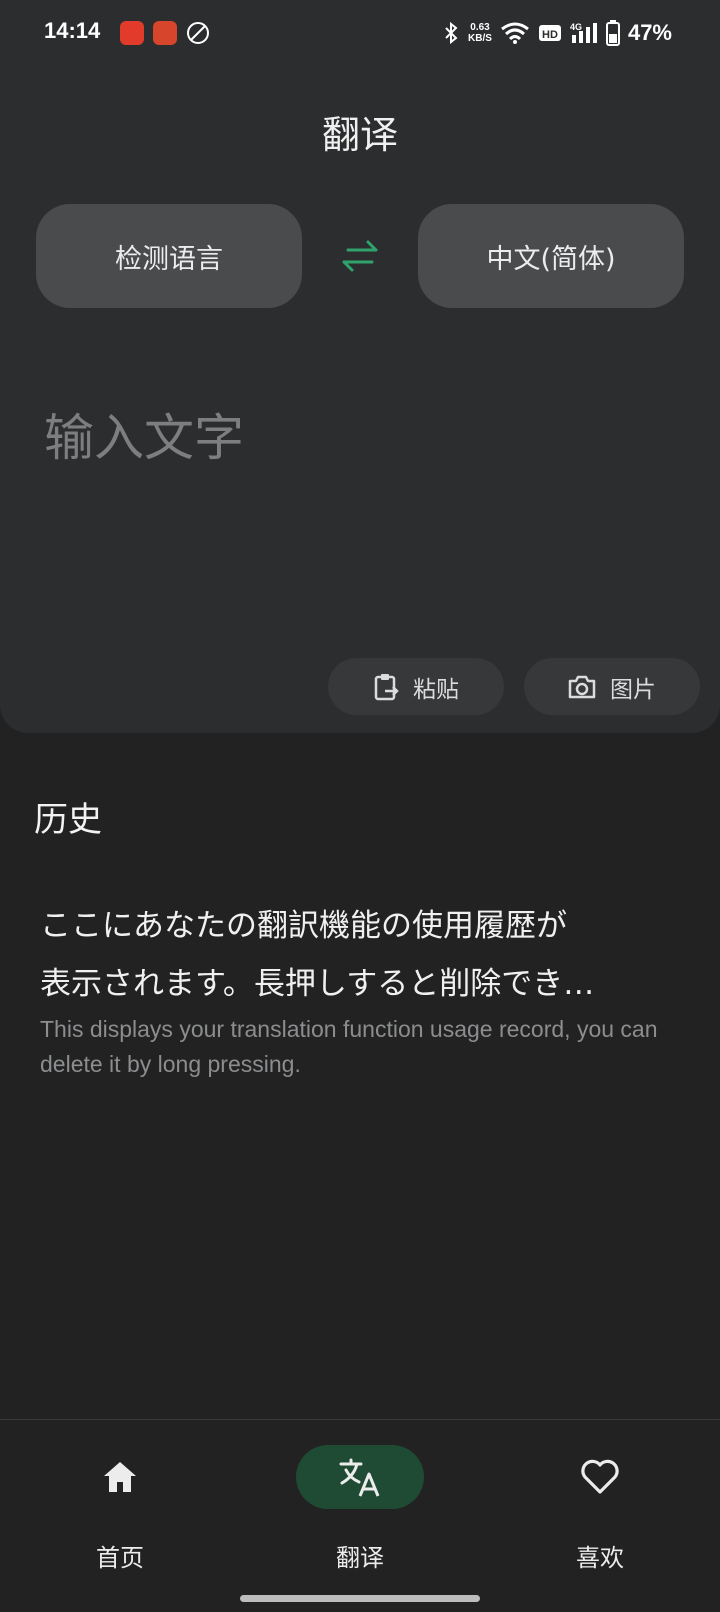  Describe the element at coordinates (551, 259) in the screenshot. I see `target-language-label: 中文(简体)` at that location.